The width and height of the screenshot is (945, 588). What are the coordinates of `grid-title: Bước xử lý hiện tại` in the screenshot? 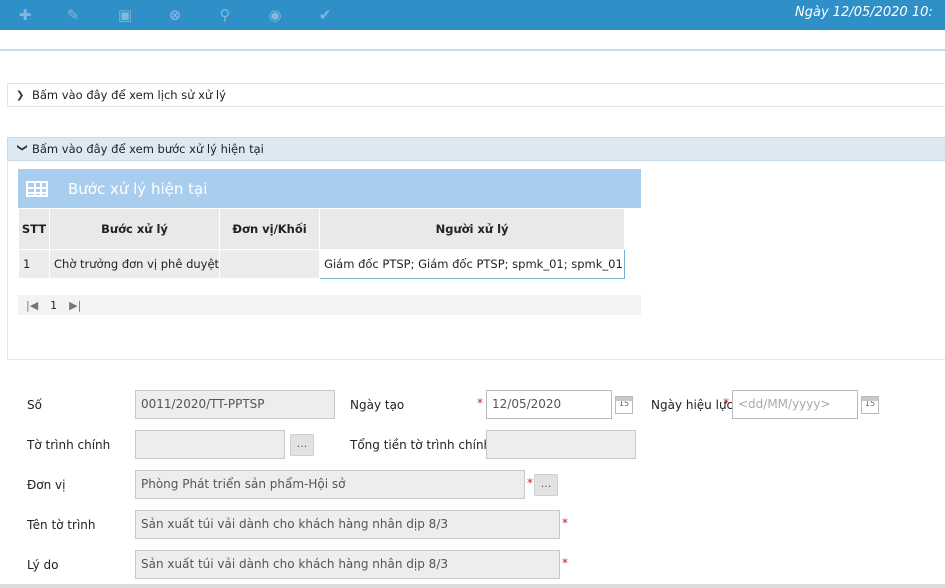 It's located at (138, 188).